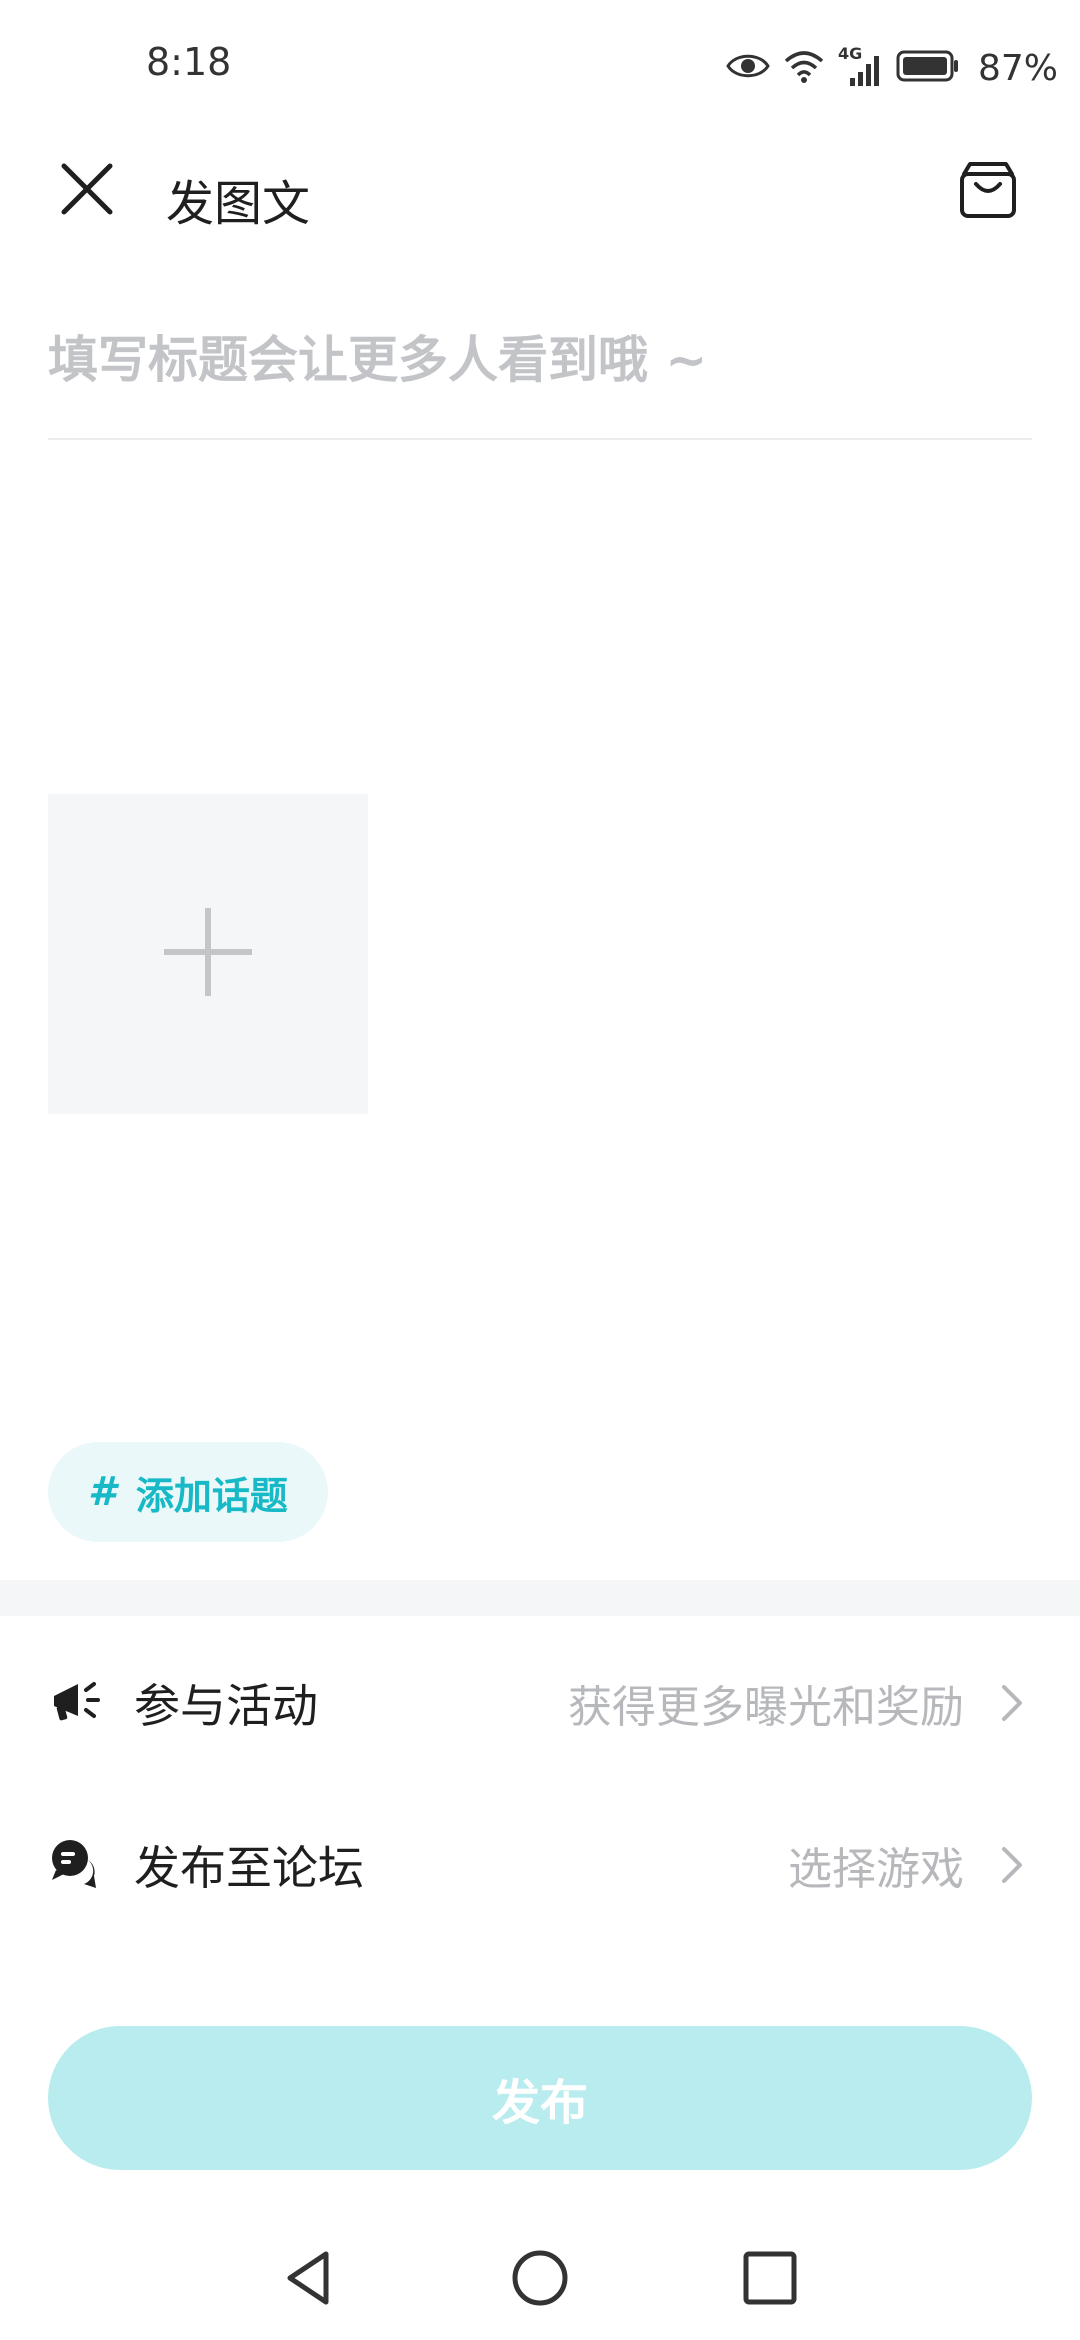 Image resolution: width=1080 pixels, height=2340 pixels. Describe the element at coordinates (748, 68) in the screenshot. I see `eye-icon` at that location.